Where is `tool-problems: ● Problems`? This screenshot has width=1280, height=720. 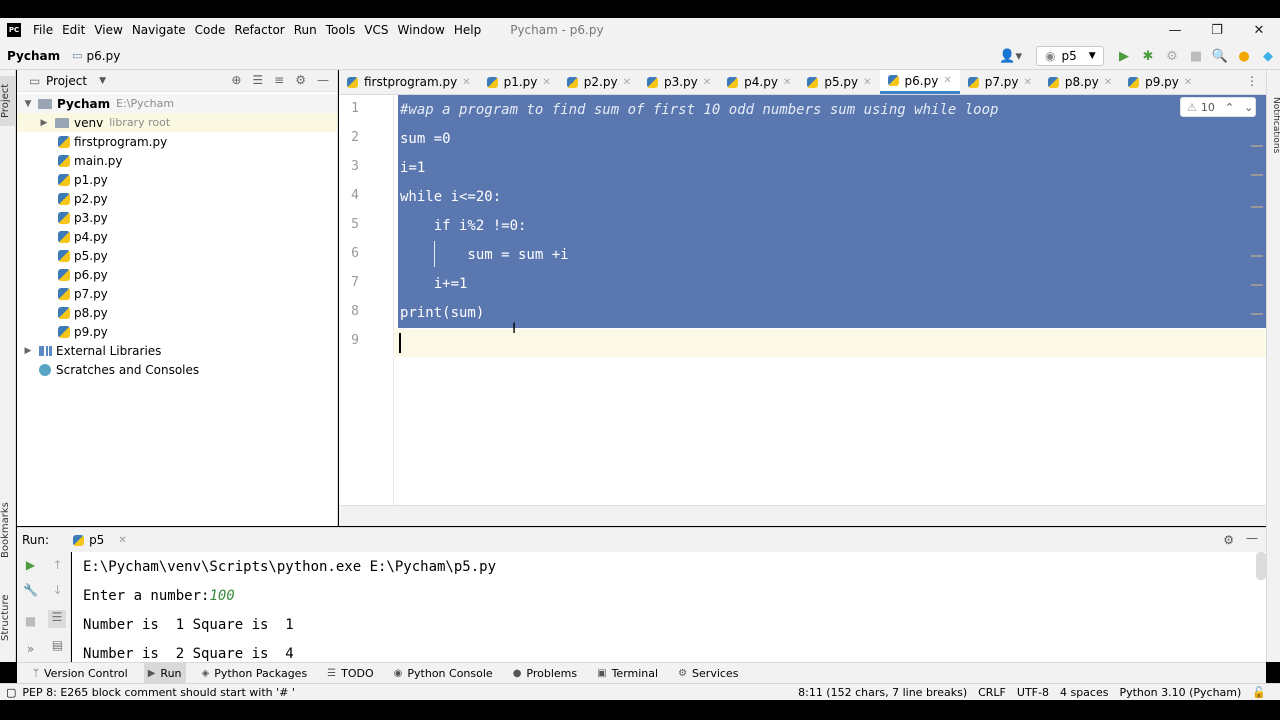 tool-problems: ● Problems is located at coordinates (545, 673).